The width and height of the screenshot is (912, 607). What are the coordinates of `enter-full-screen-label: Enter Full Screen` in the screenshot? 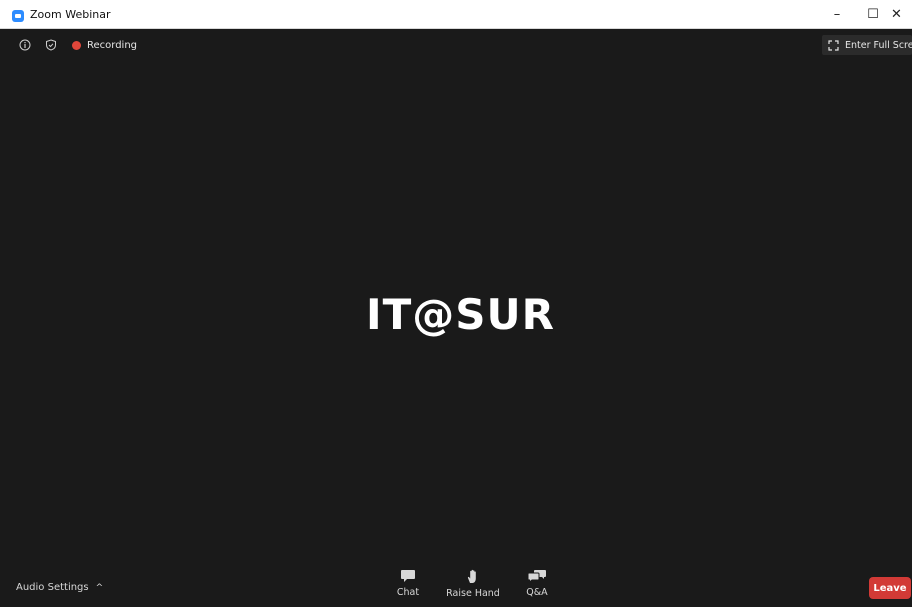 It's located at (878, 45).